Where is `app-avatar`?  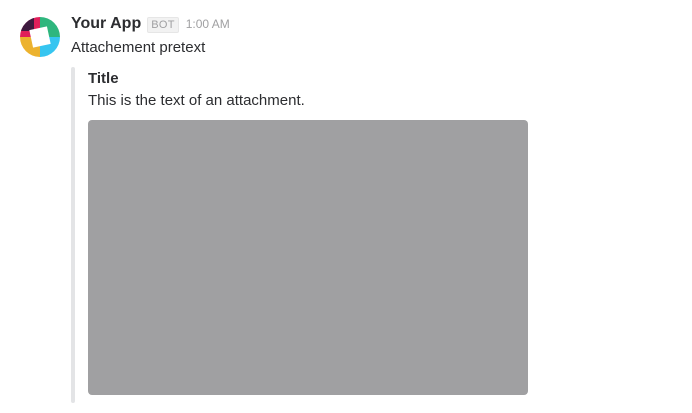 app-avatar is located at coordinates (40, 37).